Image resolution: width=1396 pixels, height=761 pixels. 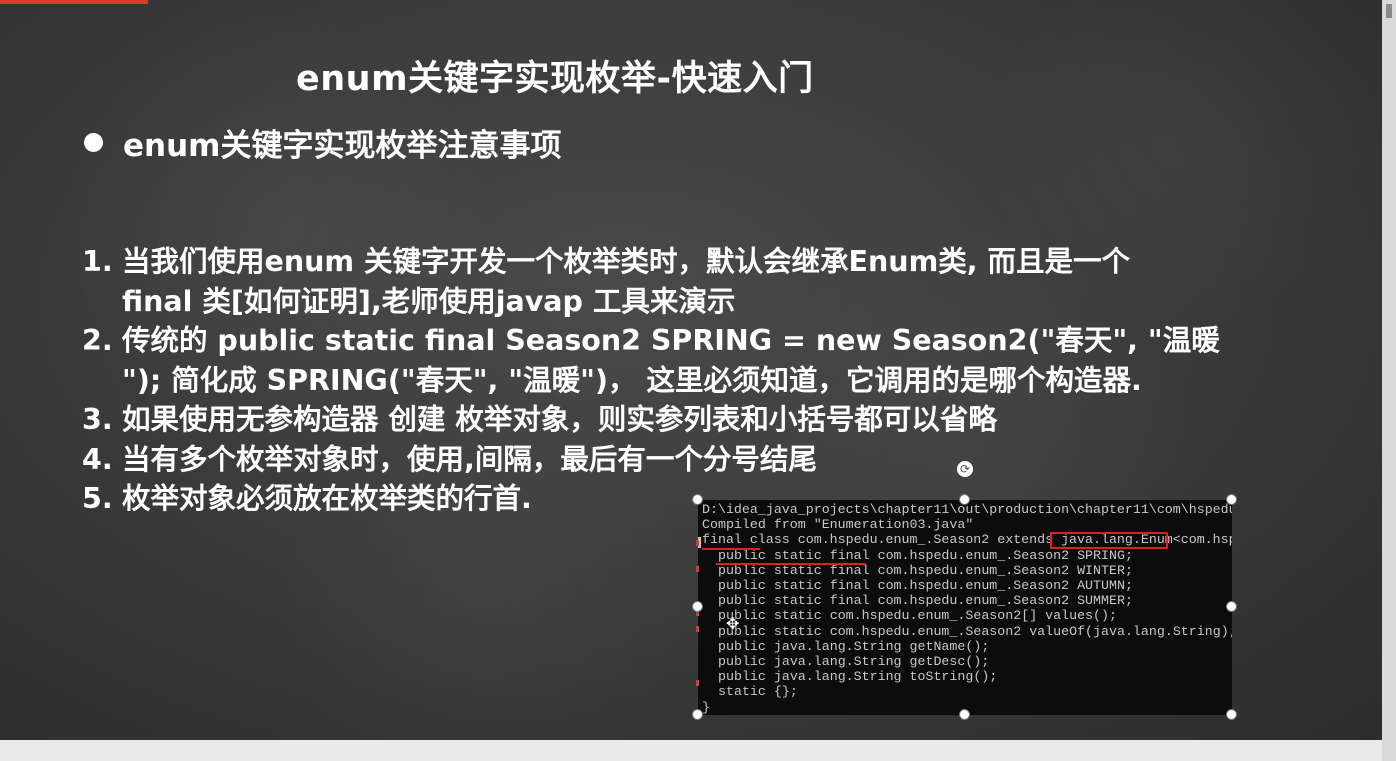 I want to click on item-line: 当我们使用enum 关键字开发一个枚举类时，默认会继承Enum类, 而且是一个, so click(x=626, y=261).